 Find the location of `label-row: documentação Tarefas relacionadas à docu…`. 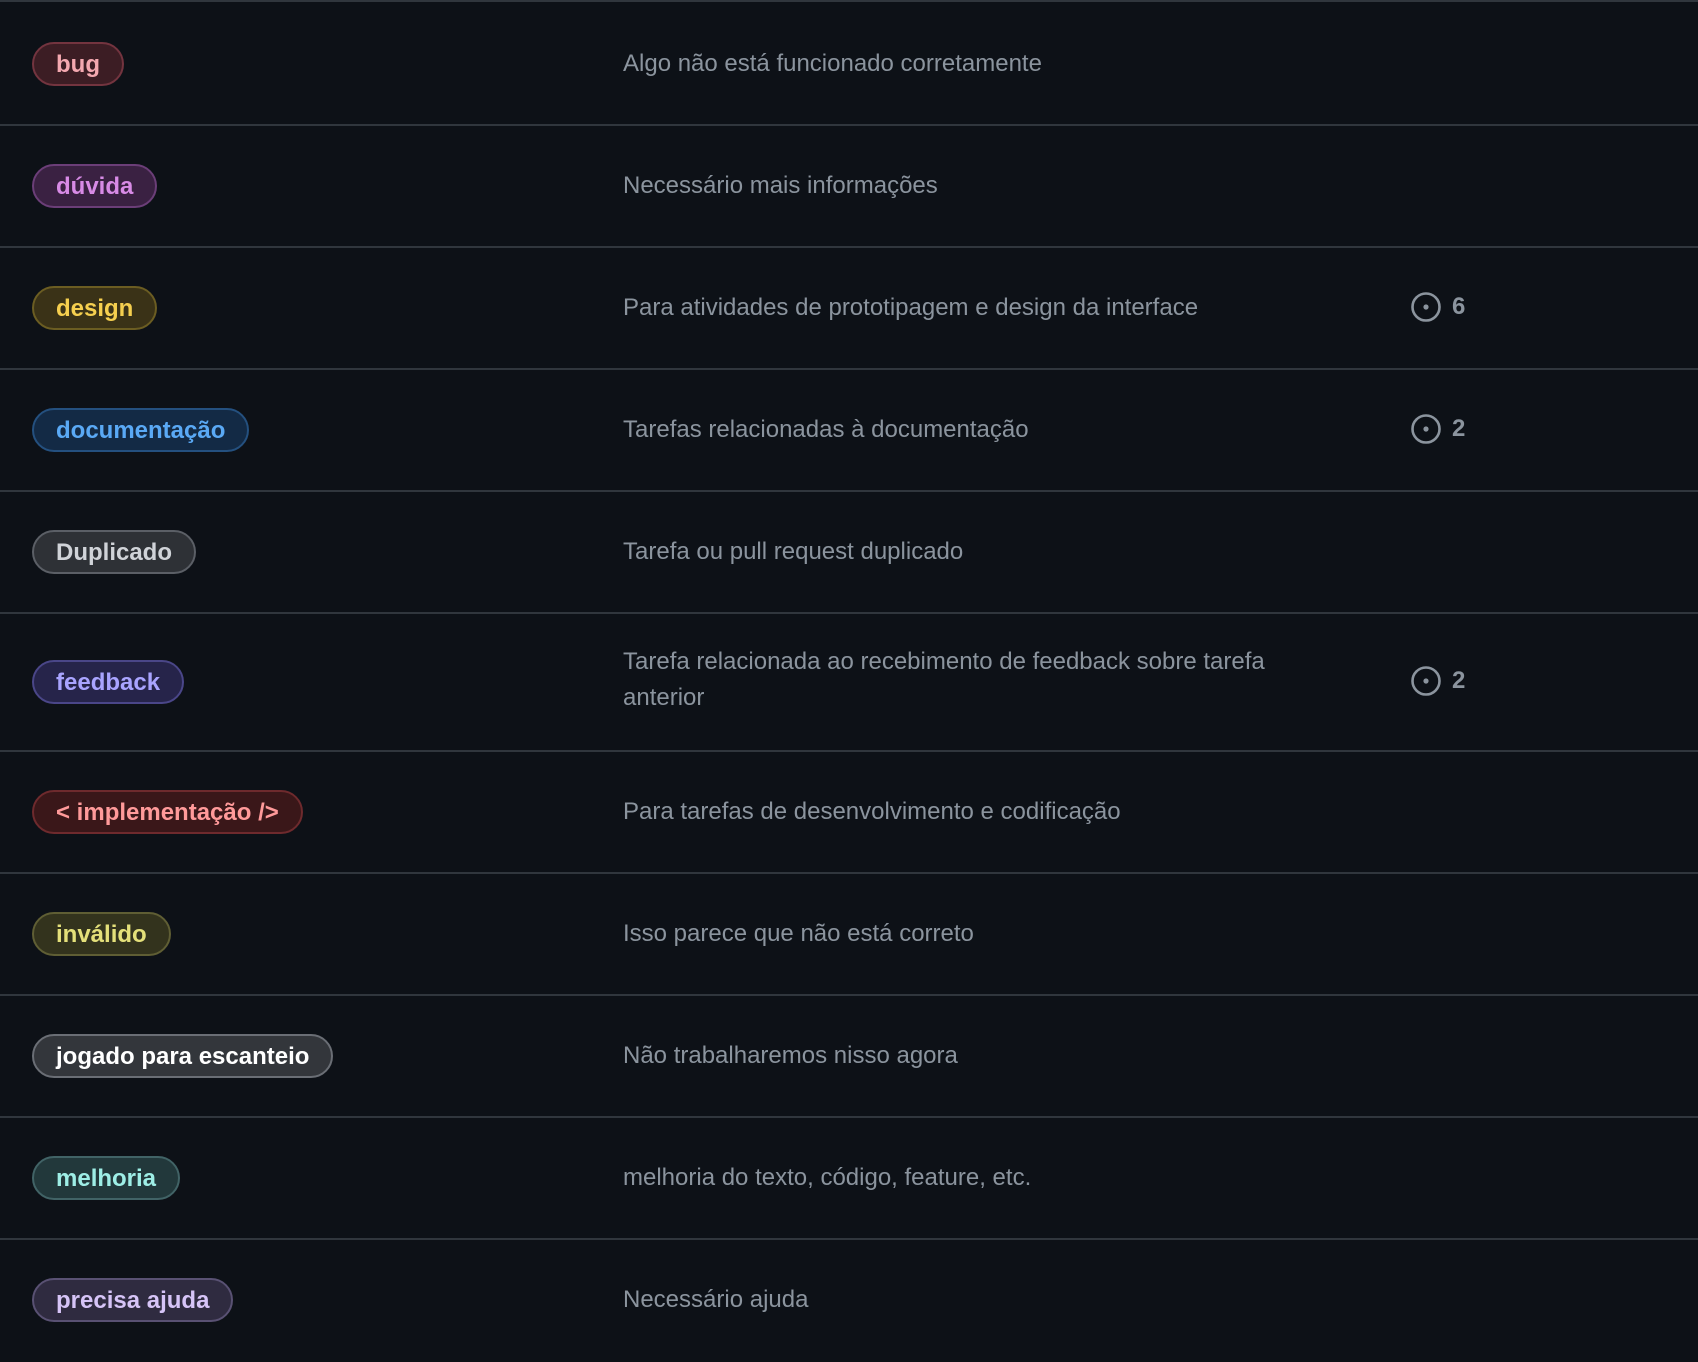

label-row: documentação Tarefas relacionadas à docu… is located at coordinates (849, 431).